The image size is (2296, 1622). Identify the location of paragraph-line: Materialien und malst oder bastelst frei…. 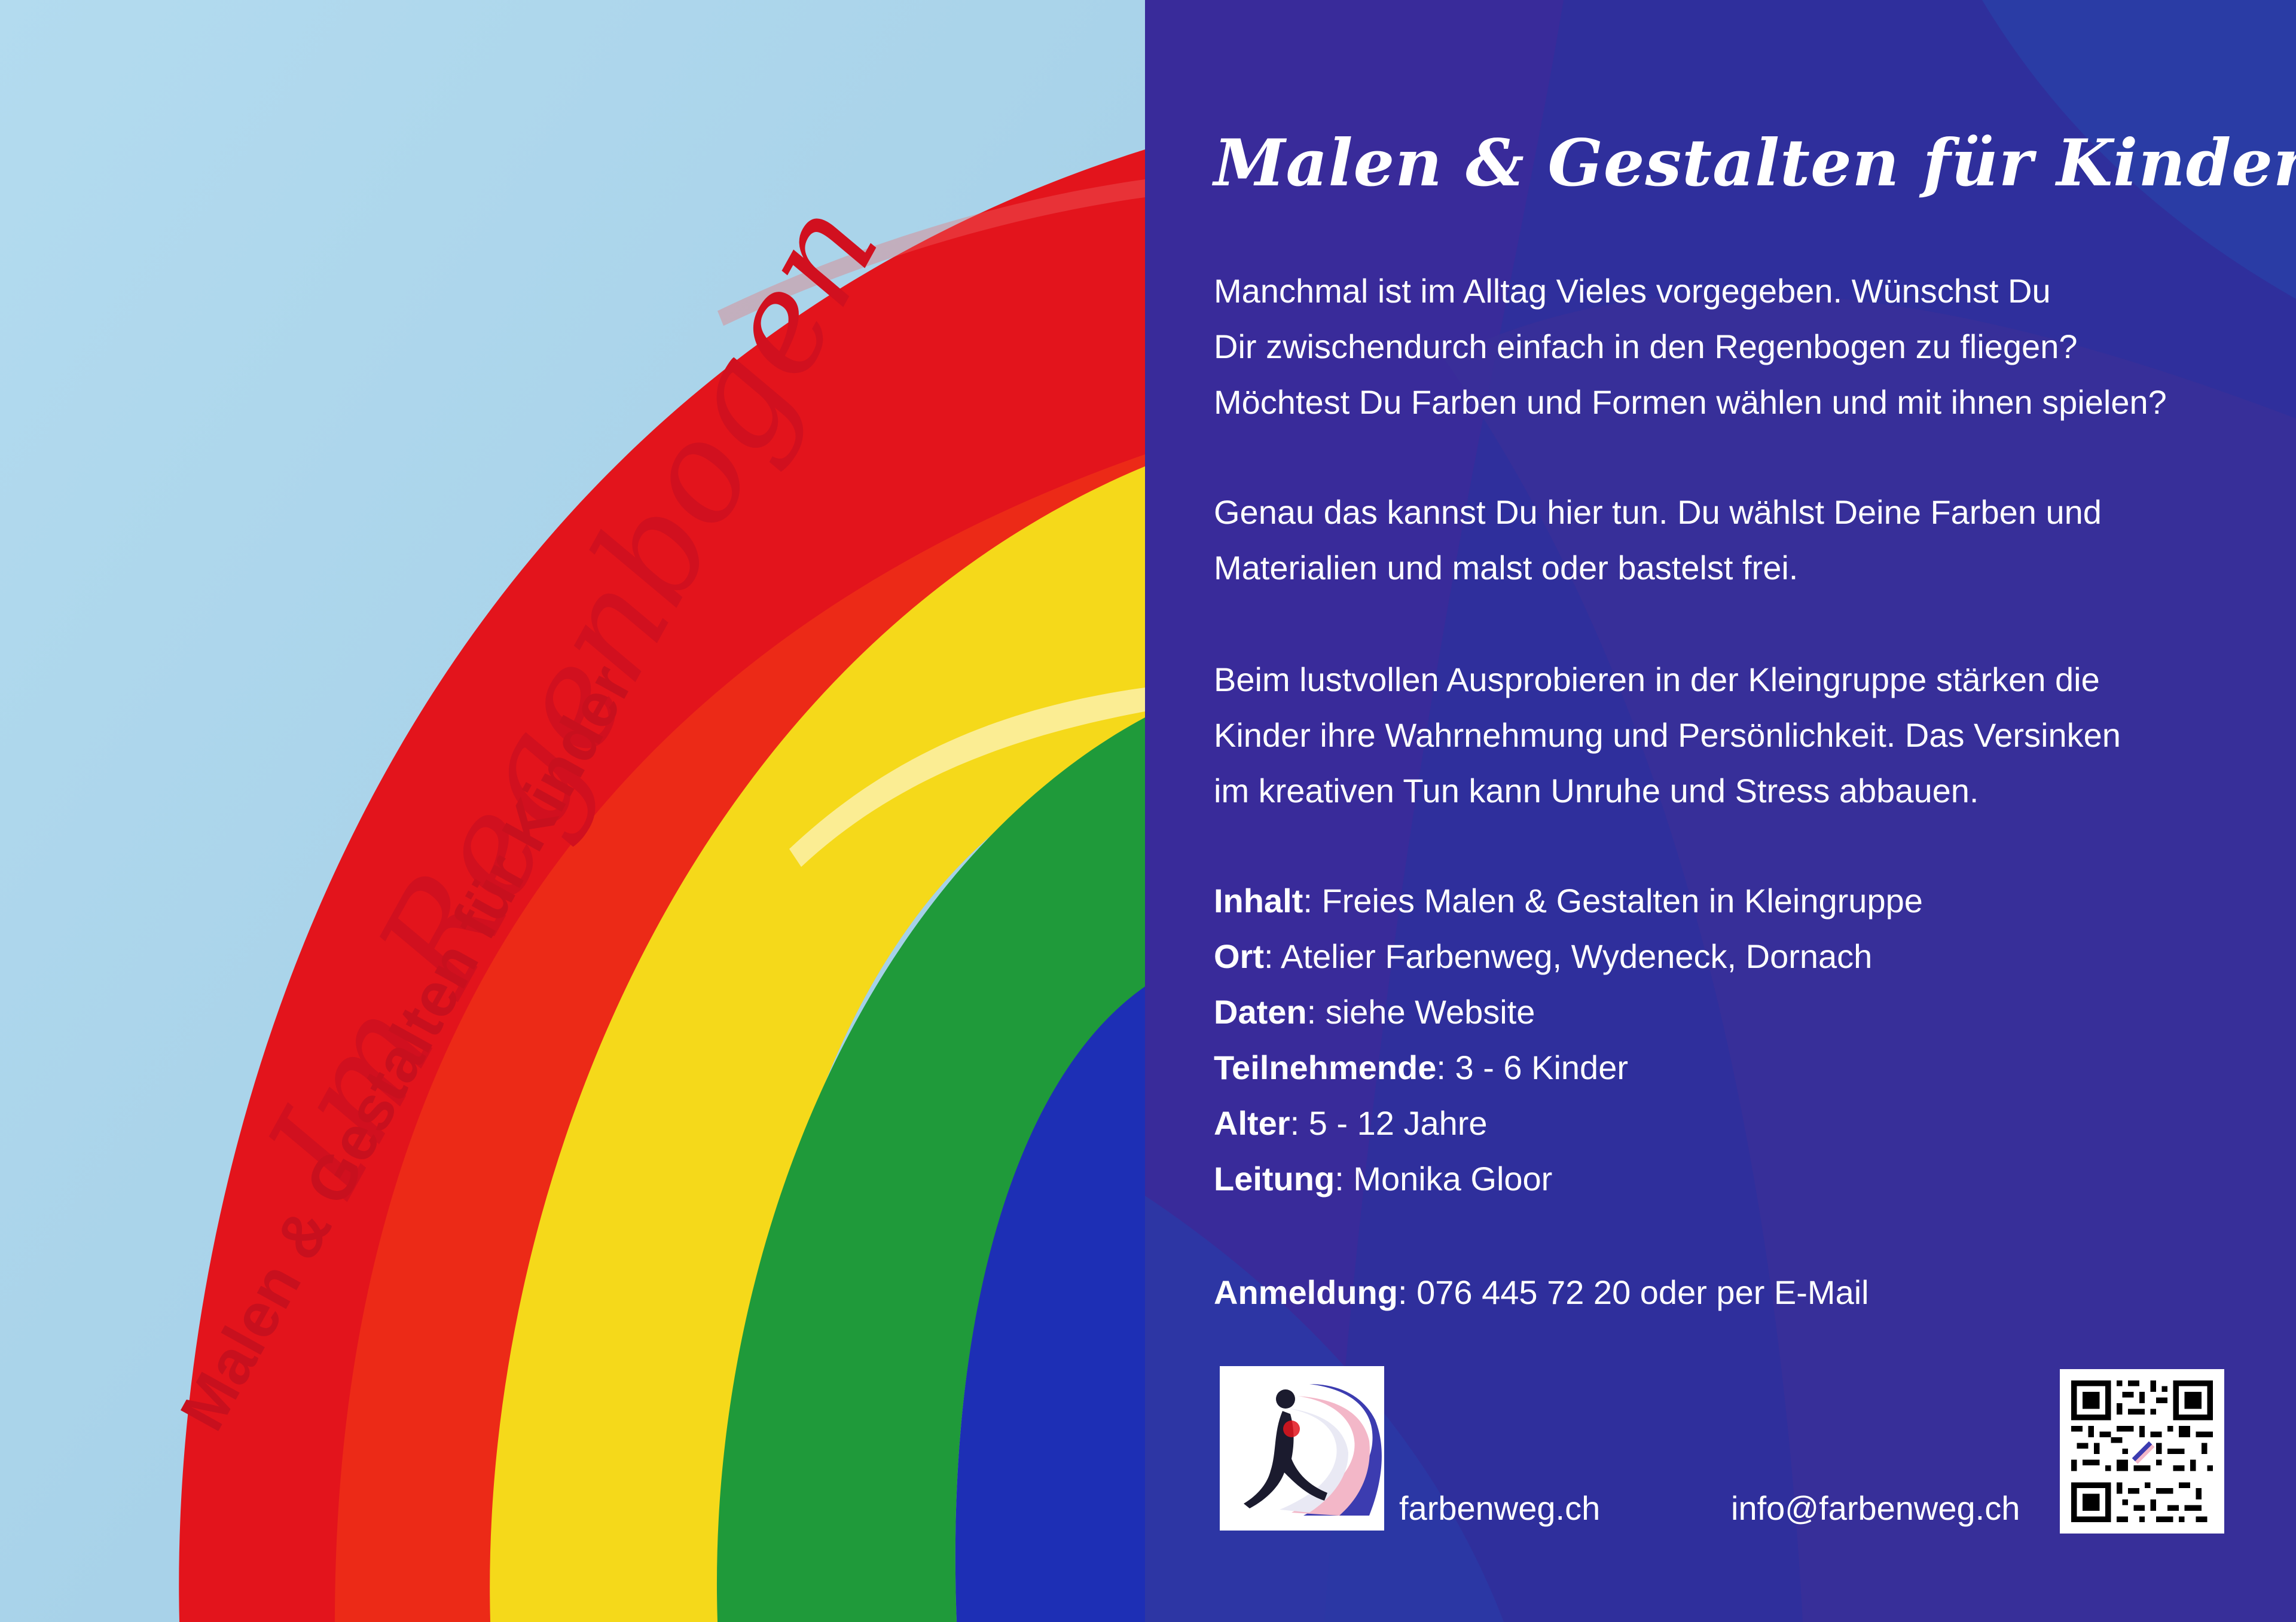
(1506, 568).